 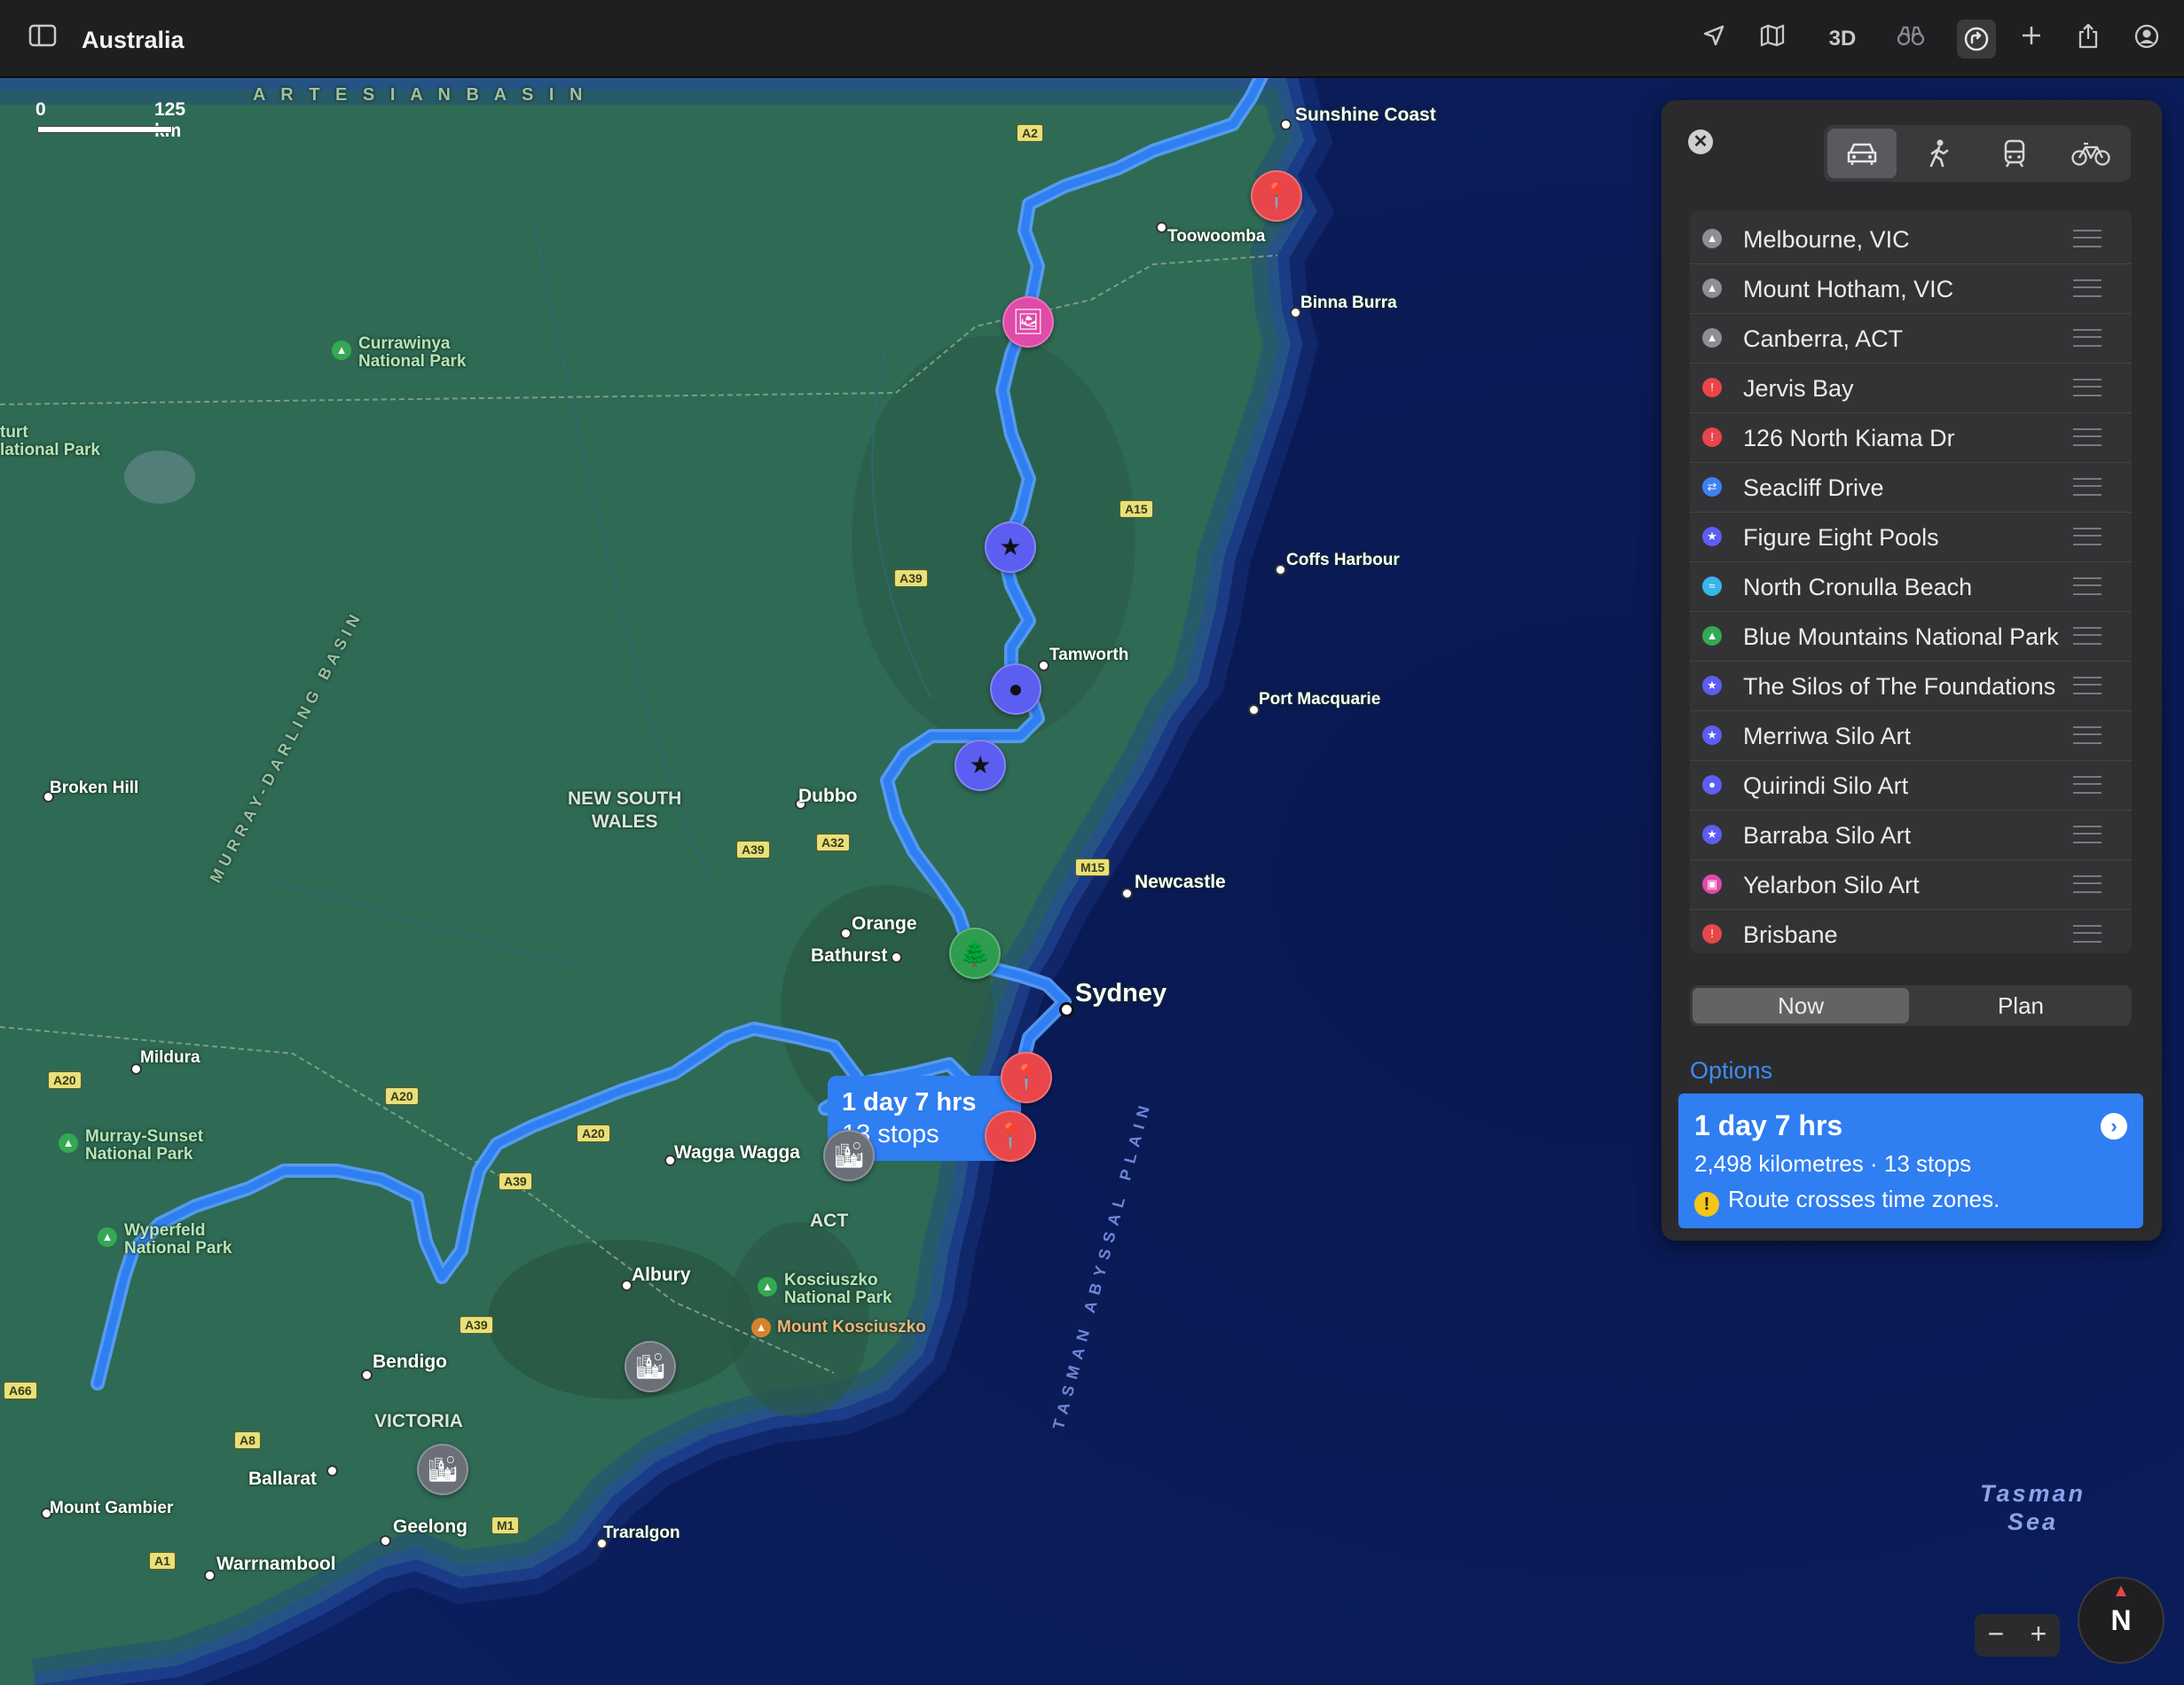 What do you see at coordinates (981, 765) in the screenshot?
I see `pin-merriwa-silo-art: ★` at bounding box center [981, 765].